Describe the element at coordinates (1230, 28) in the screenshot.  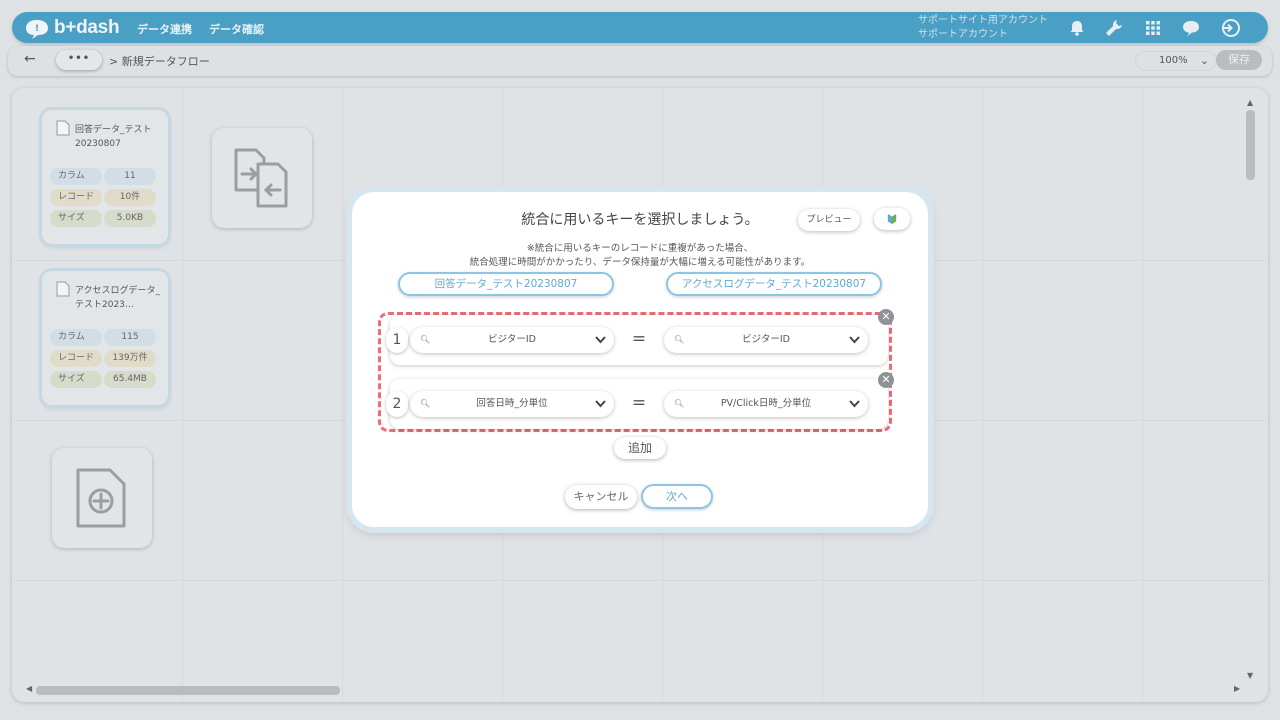
I see `logout-icon` at that location.